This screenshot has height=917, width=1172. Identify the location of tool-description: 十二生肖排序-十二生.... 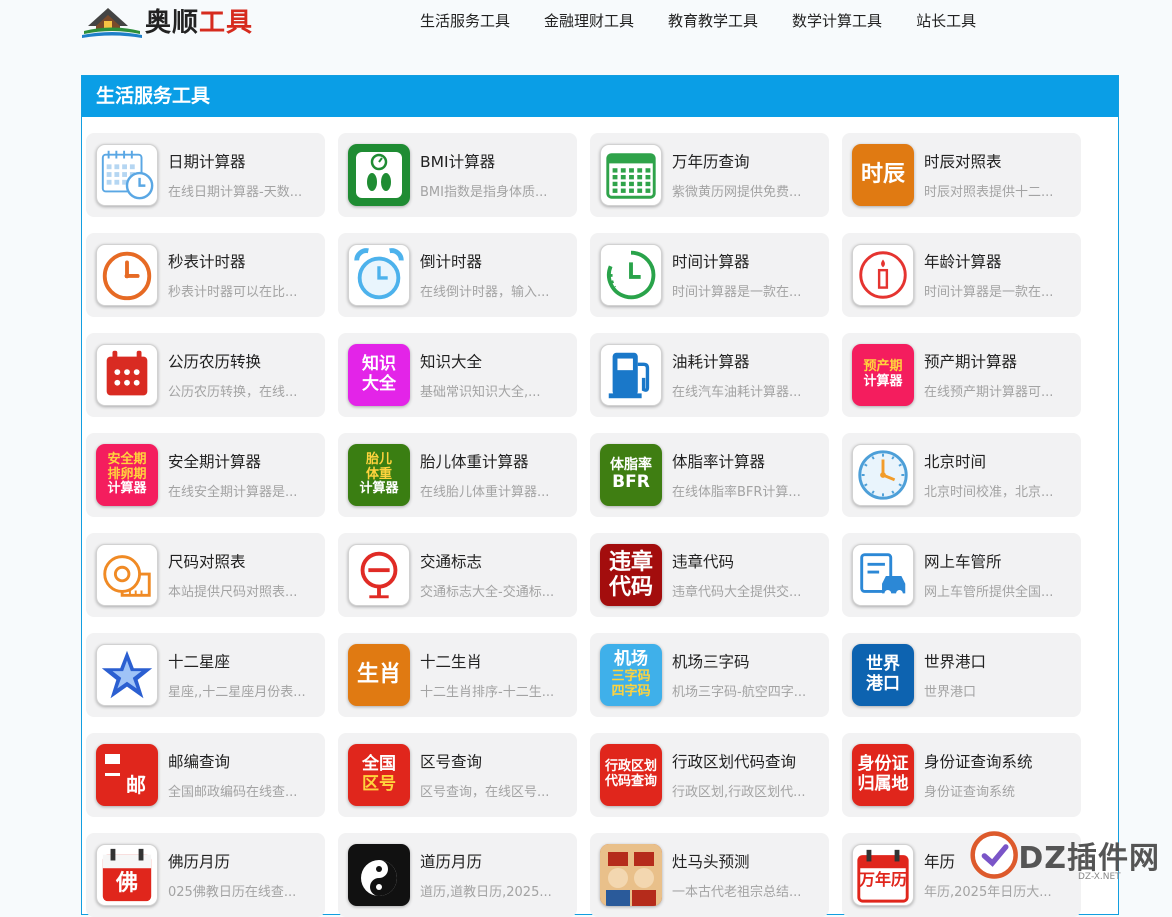
(487, 692).